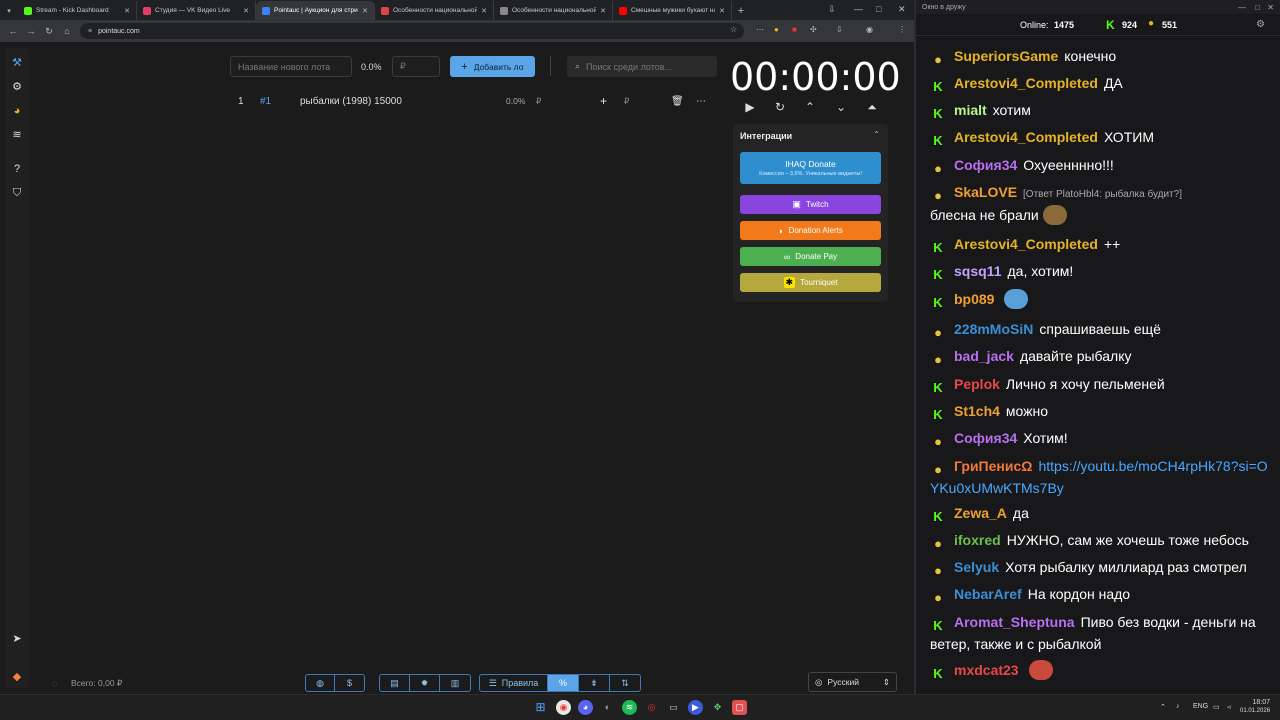 The height and width of the screenshot is (720, 1280). What do you see at coordinates (1006, 56) in the screenshot?
I see `chat-username: SuperiorsGame` at bounding box center [1006, 56].